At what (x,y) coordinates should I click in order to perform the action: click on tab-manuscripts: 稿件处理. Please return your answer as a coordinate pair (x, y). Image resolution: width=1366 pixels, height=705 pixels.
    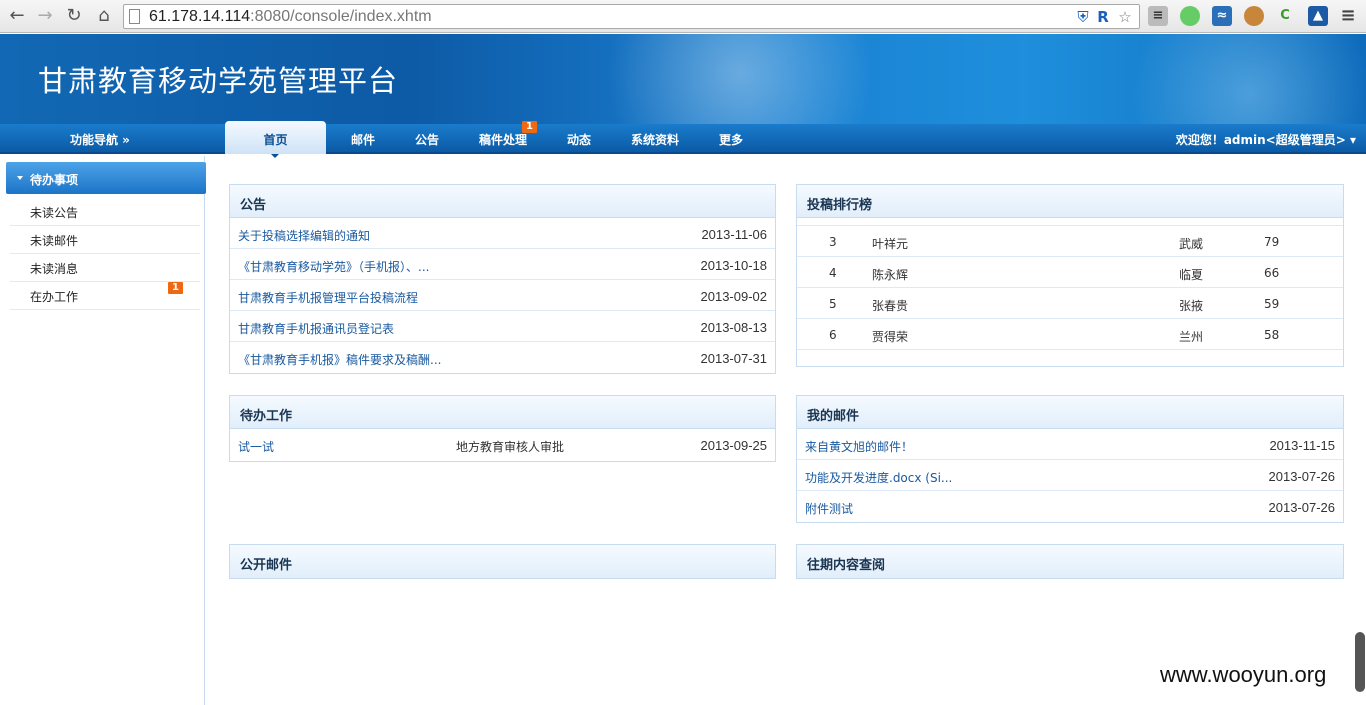
    Looking at the image, I should click on (503, 139).